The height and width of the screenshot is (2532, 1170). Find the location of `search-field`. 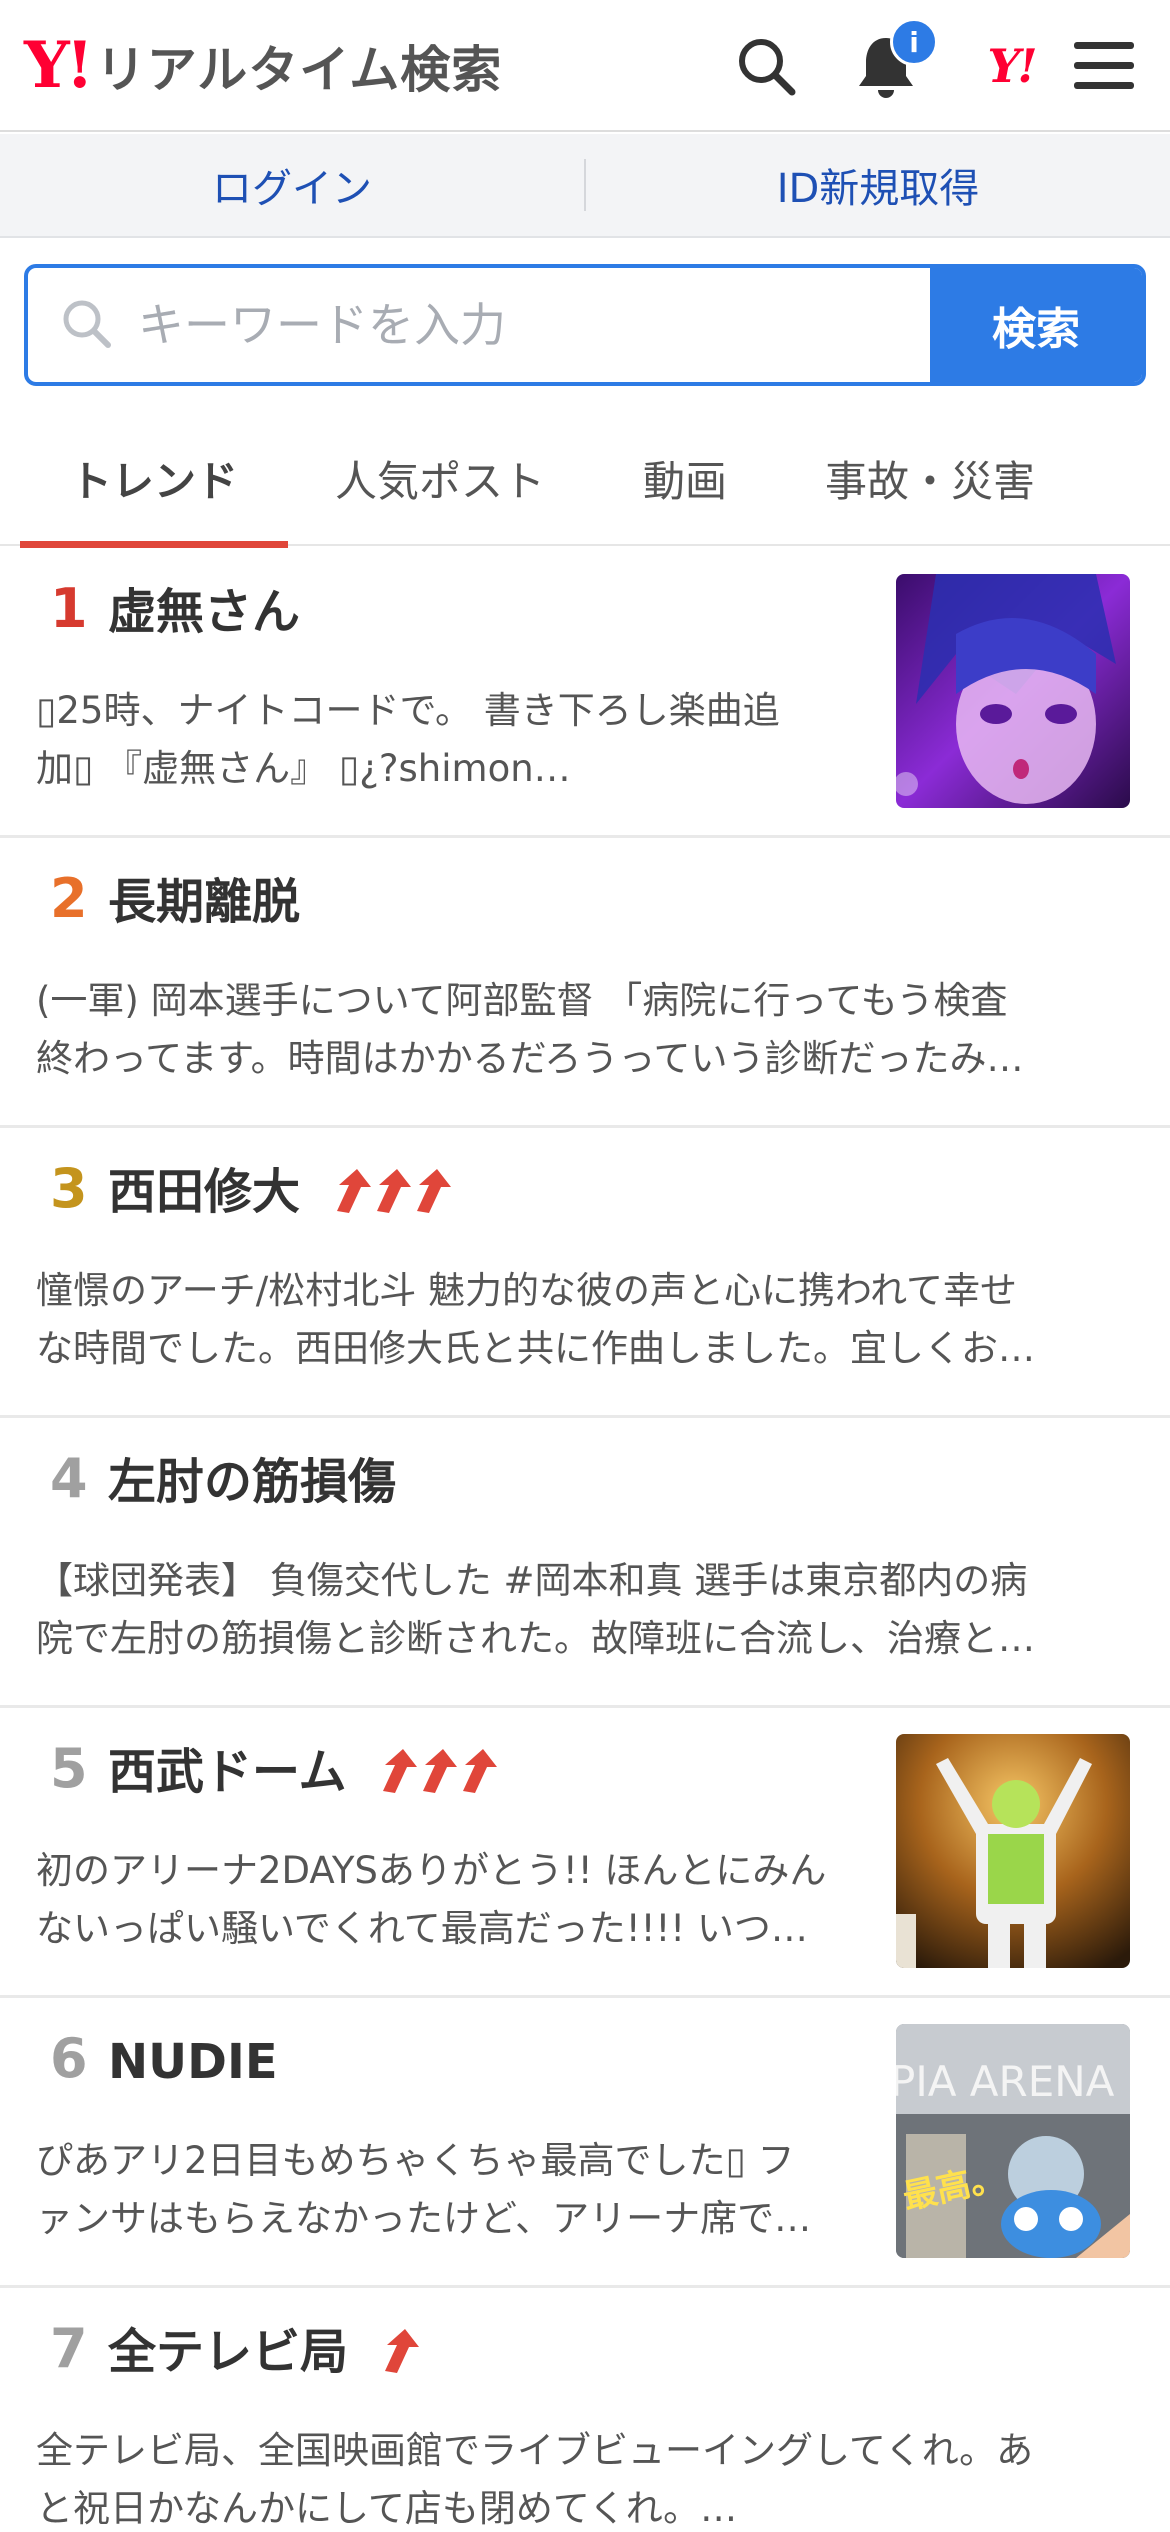

search-field is located at coordinates (479, 325).